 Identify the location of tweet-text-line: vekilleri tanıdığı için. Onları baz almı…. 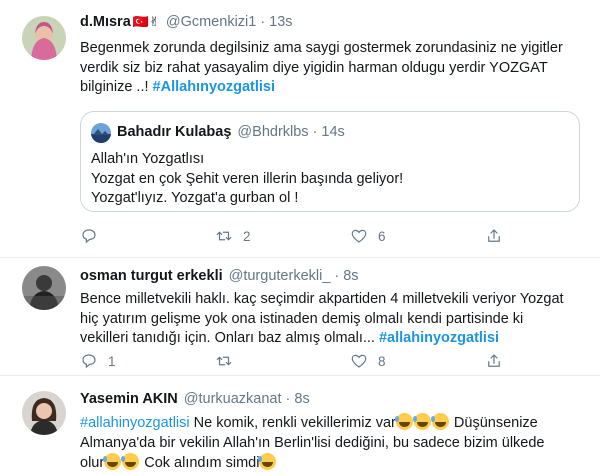
(227, 338).